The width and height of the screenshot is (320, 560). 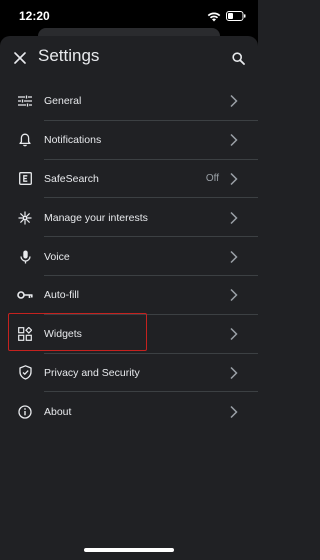 I want to click on microphone-icon, so click(x=25, y=257).